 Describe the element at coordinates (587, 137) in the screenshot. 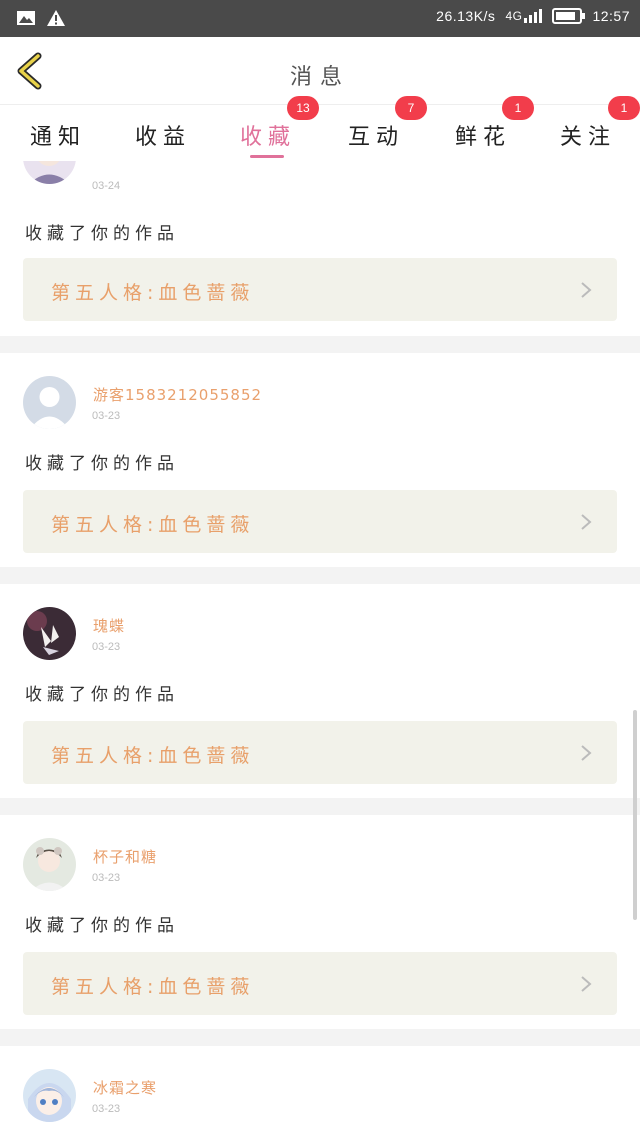

I see `tab-label: 关注` at that location.